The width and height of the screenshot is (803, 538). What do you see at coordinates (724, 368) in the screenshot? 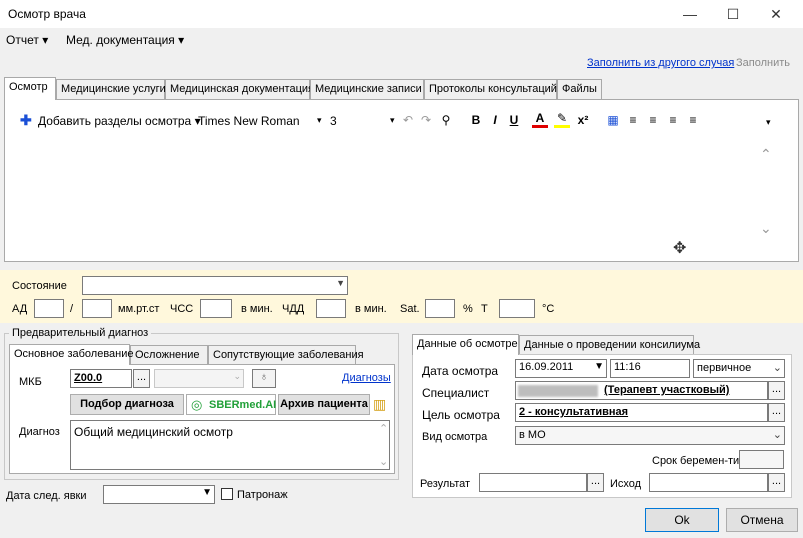
I see `exam-type-value: первичное` at bounding box center [724, 368].